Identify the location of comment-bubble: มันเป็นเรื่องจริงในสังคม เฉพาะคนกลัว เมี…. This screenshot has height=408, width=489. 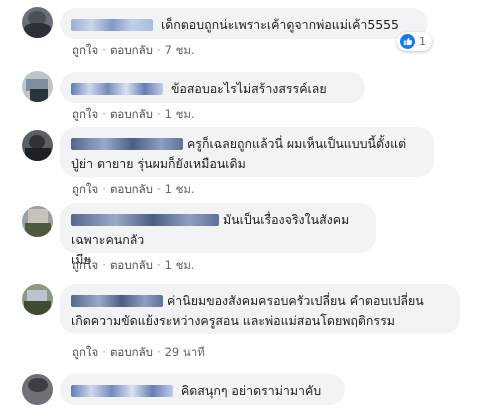
(218, 235).